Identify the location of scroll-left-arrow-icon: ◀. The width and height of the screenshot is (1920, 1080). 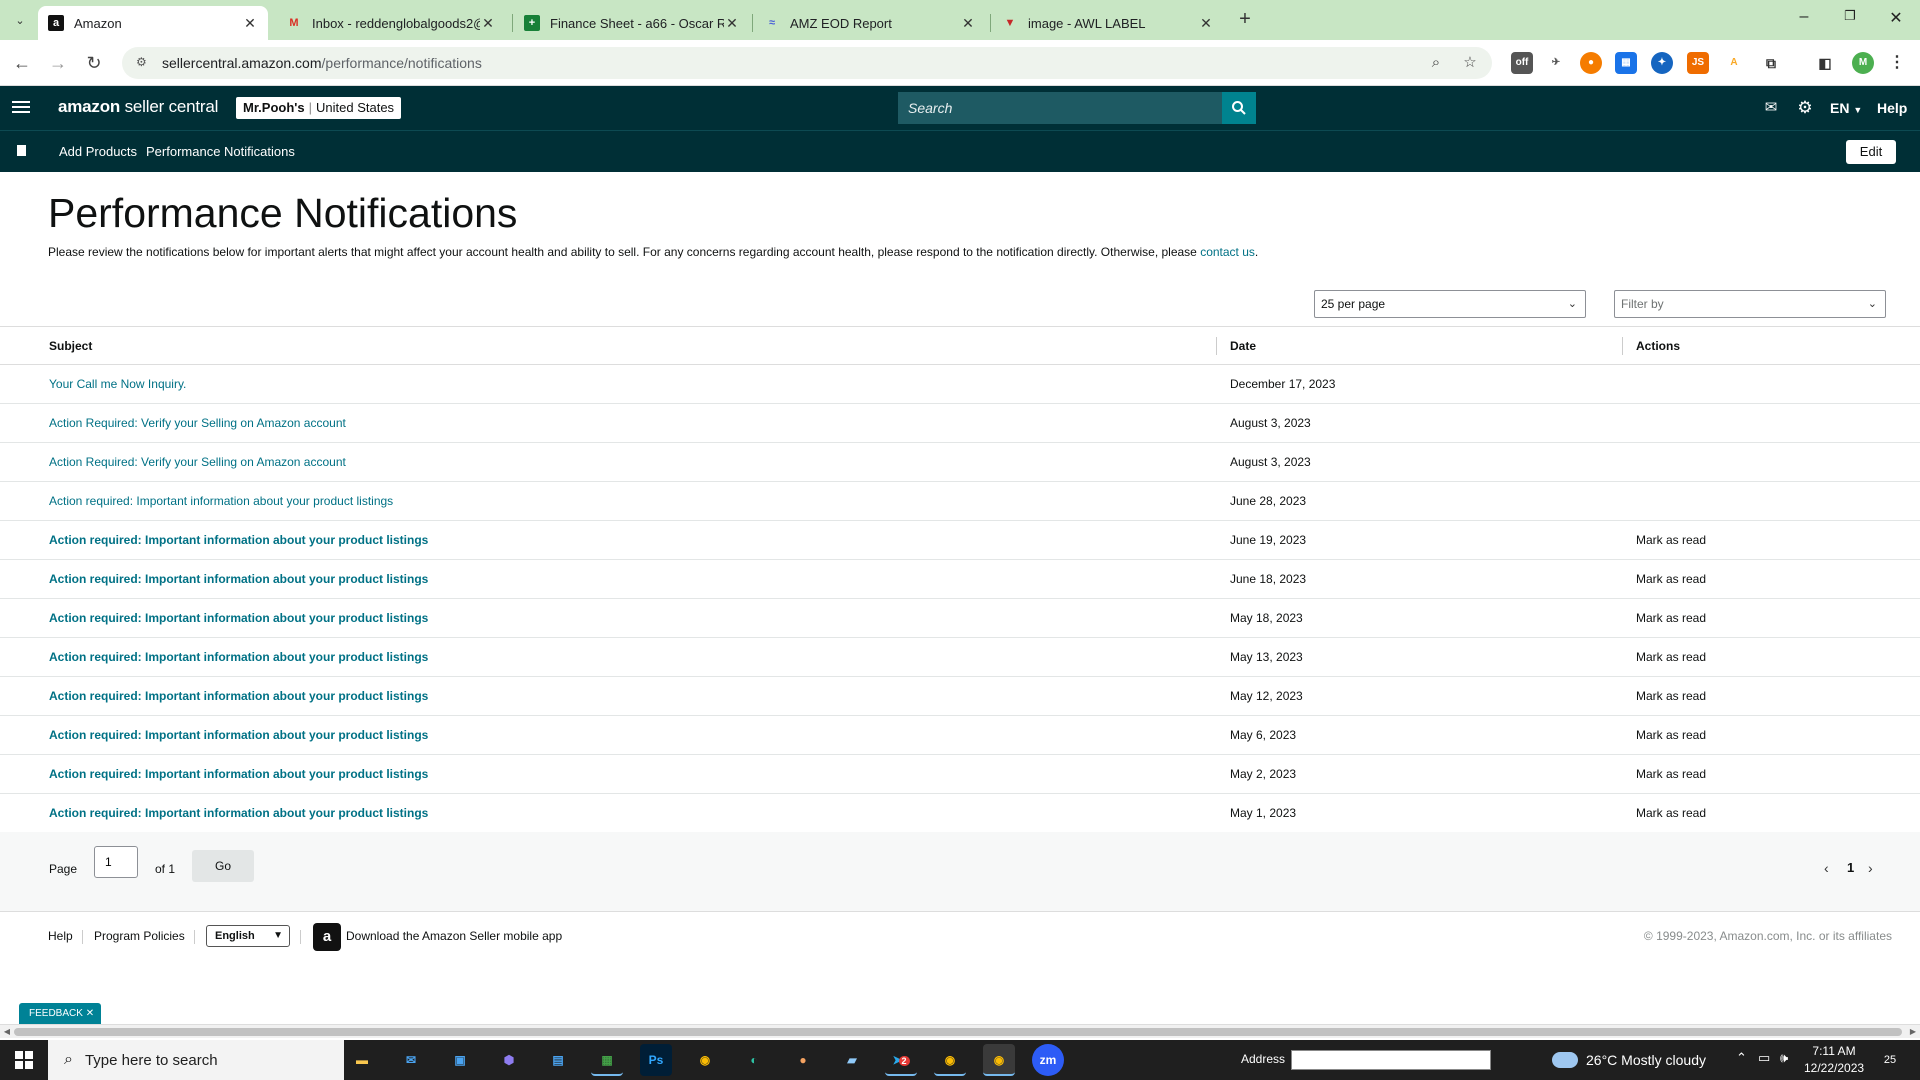
(7, 1032).